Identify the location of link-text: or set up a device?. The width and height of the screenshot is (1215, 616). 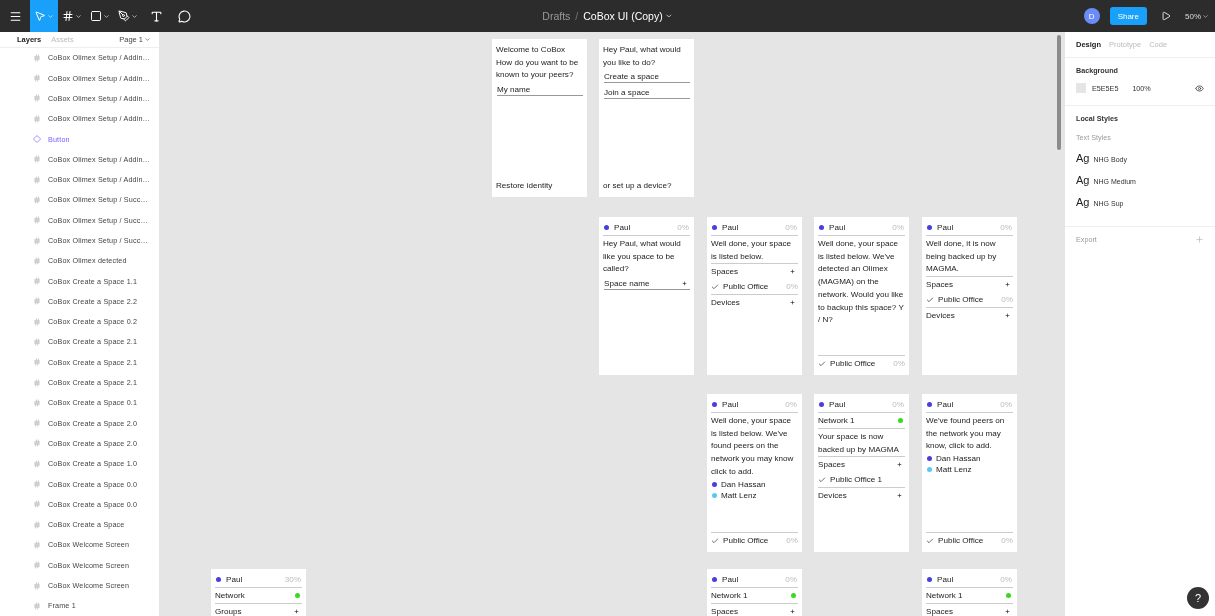
(646, 186).